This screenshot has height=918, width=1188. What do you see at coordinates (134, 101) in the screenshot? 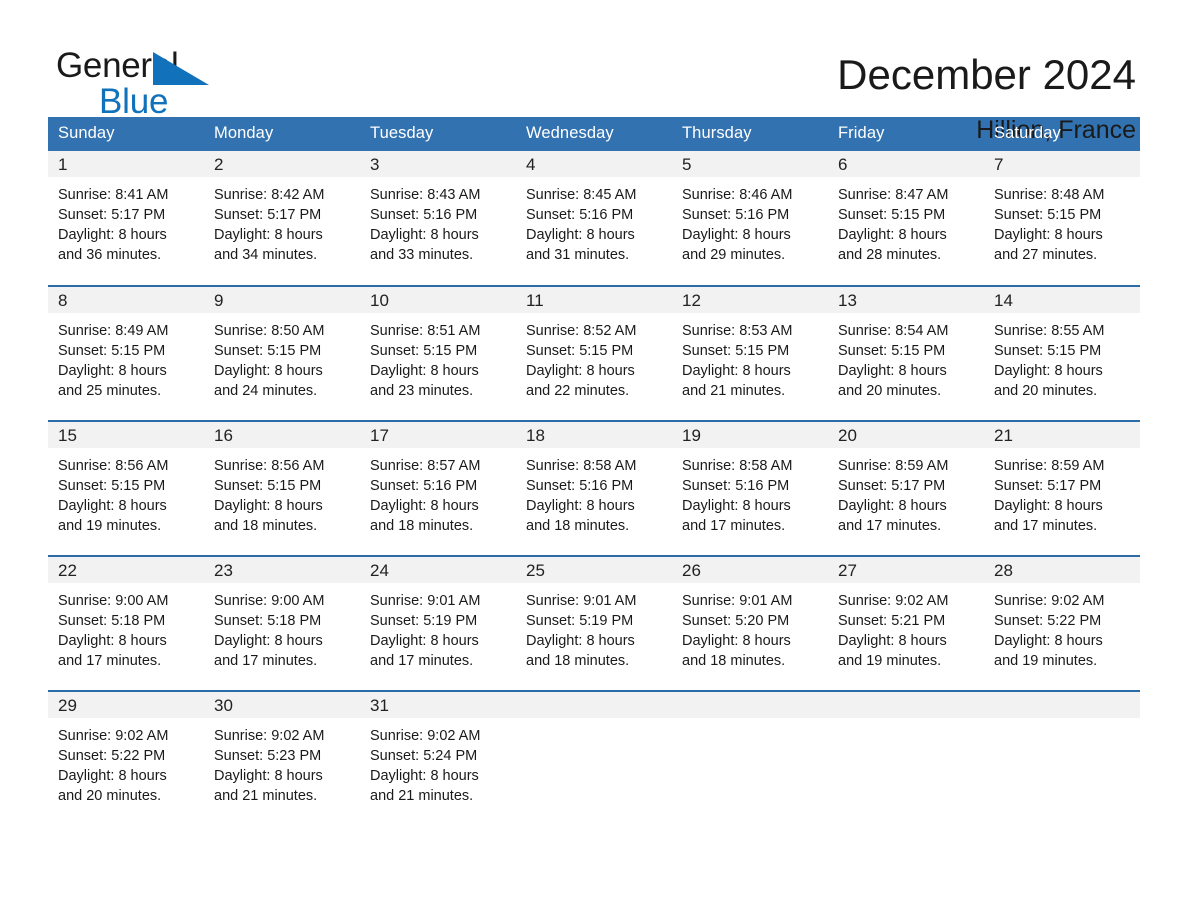
I see `logo-text-blue: Blue` at bounding box center [134, 101].